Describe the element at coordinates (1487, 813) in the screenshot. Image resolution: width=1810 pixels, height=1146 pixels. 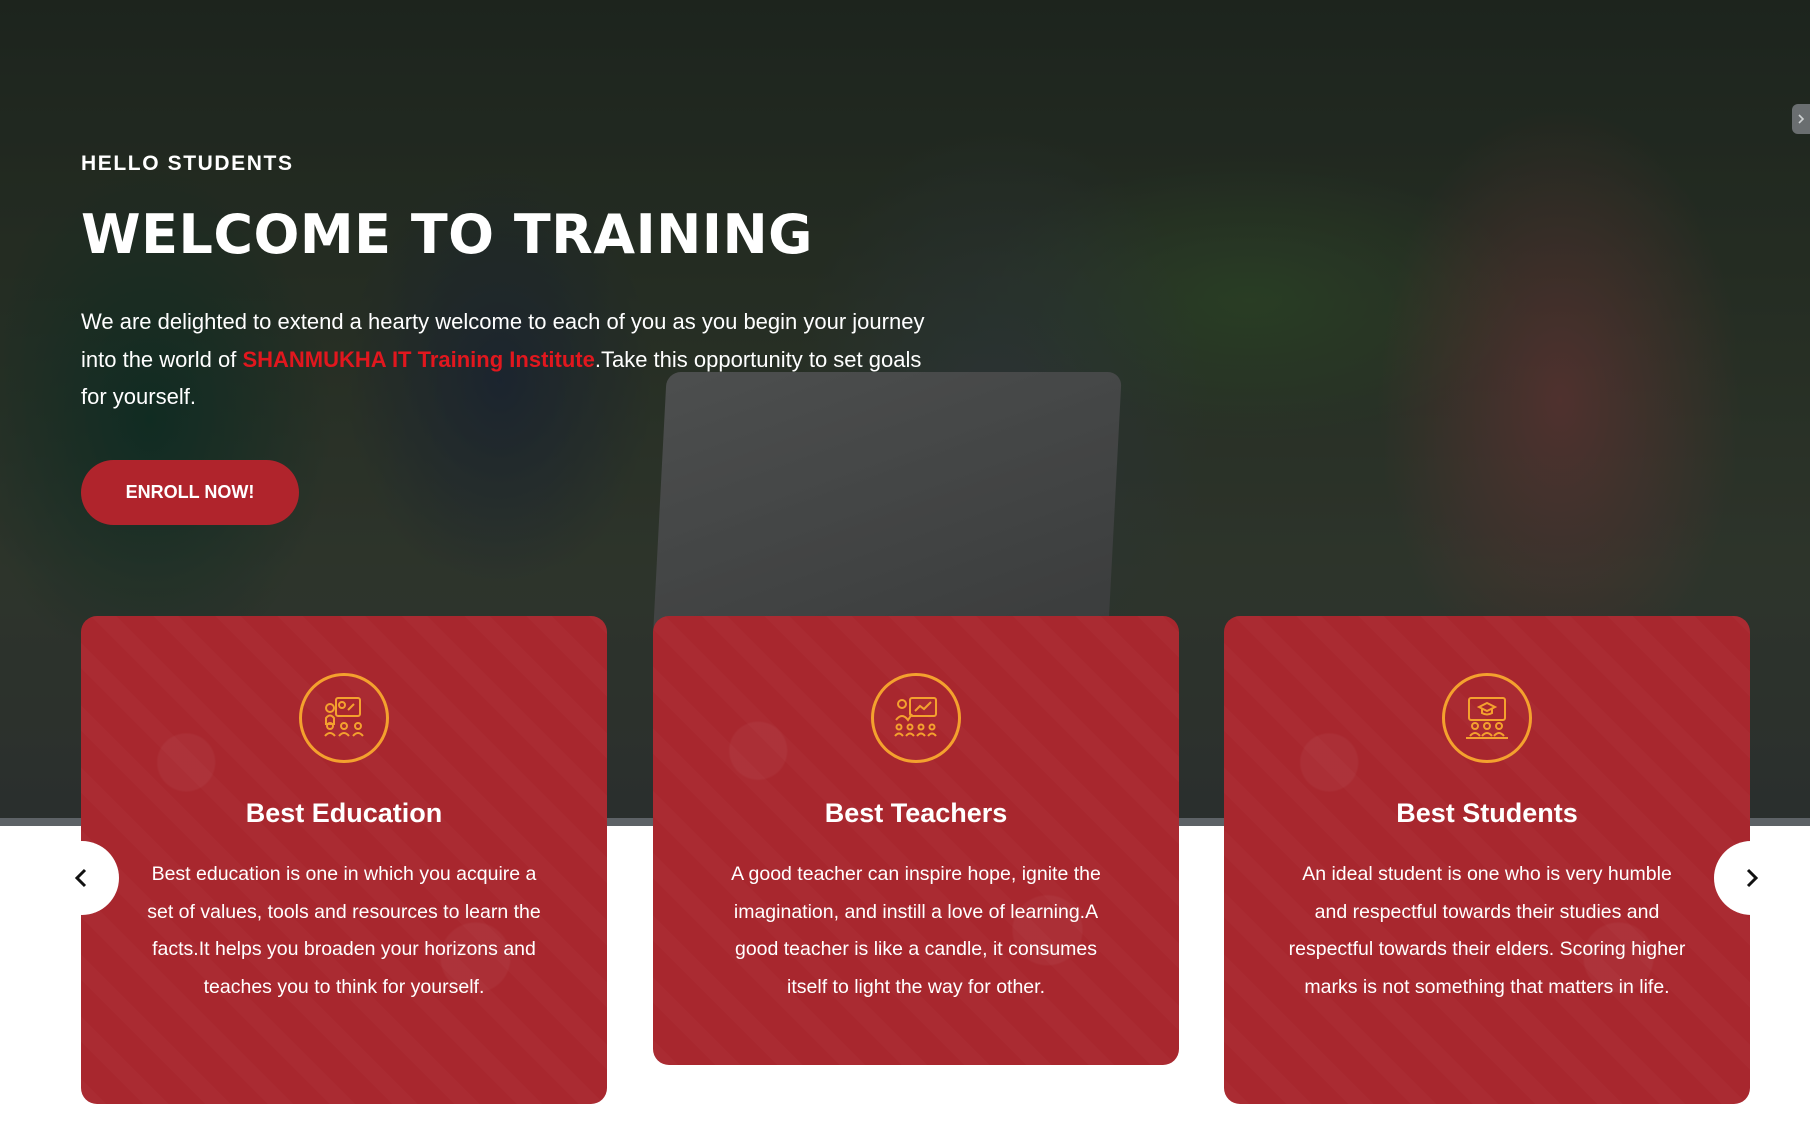
I see `card-title: Best Students` at that location.